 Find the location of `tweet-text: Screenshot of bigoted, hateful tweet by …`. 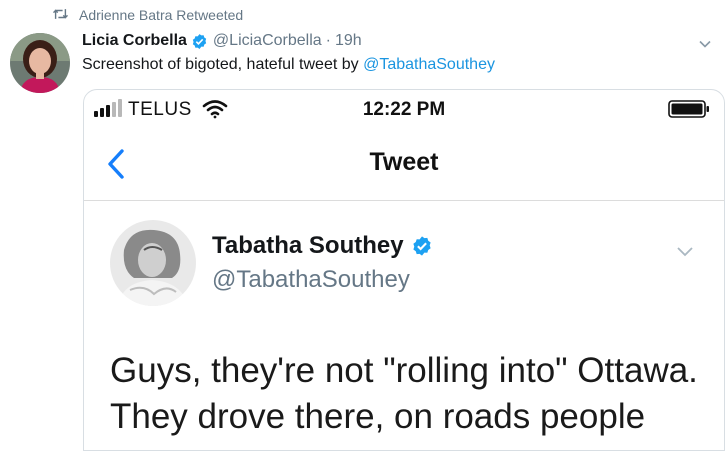

tweet-text: Screenshot of bigoted, hateful tweet by … is located at coordinates (288, 65).